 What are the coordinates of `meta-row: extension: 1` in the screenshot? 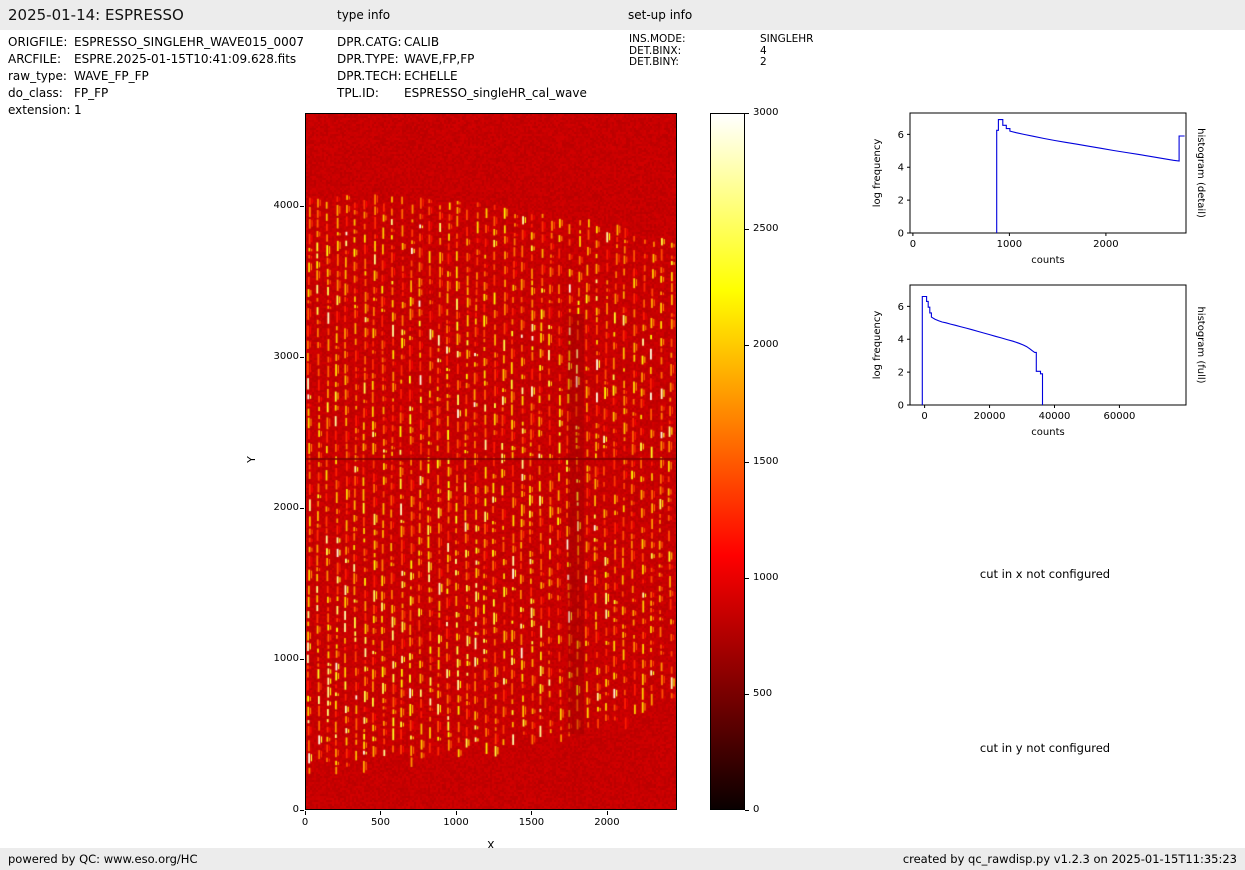 It's located at (156, 110).